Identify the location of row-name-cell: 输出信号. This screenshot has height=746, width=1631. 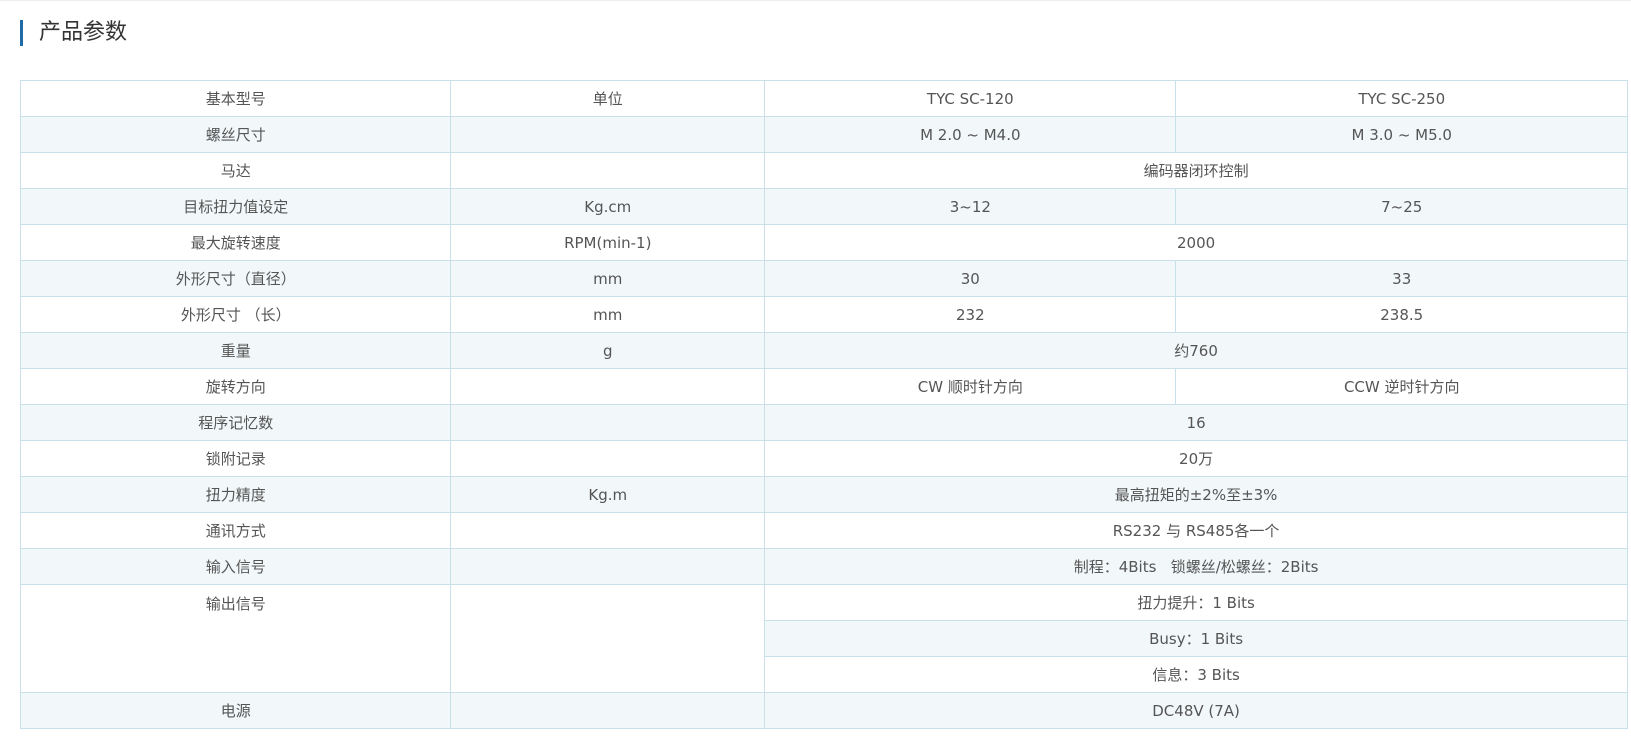
(235, 638).